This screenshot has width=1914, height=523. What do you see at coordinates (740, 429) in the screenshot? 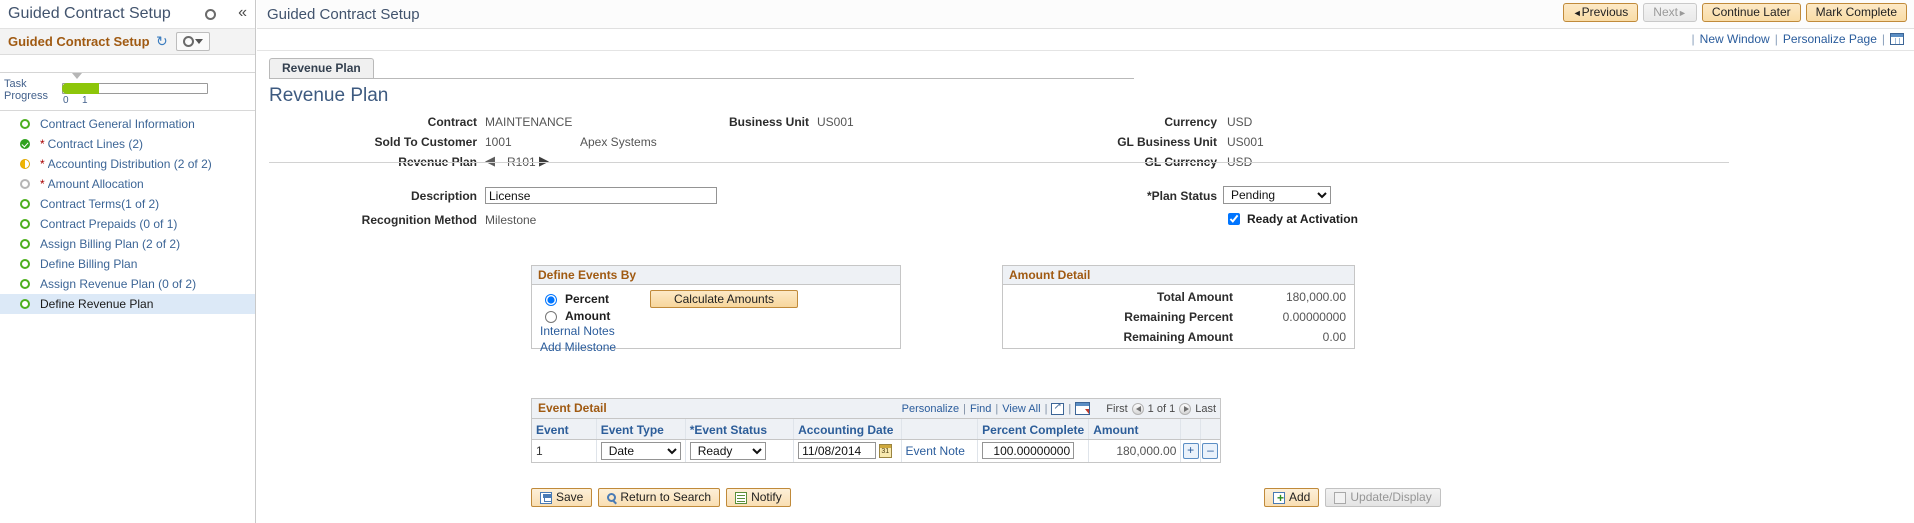
I see `column-event-status: *Event Status` at bounding box center [740, 429].